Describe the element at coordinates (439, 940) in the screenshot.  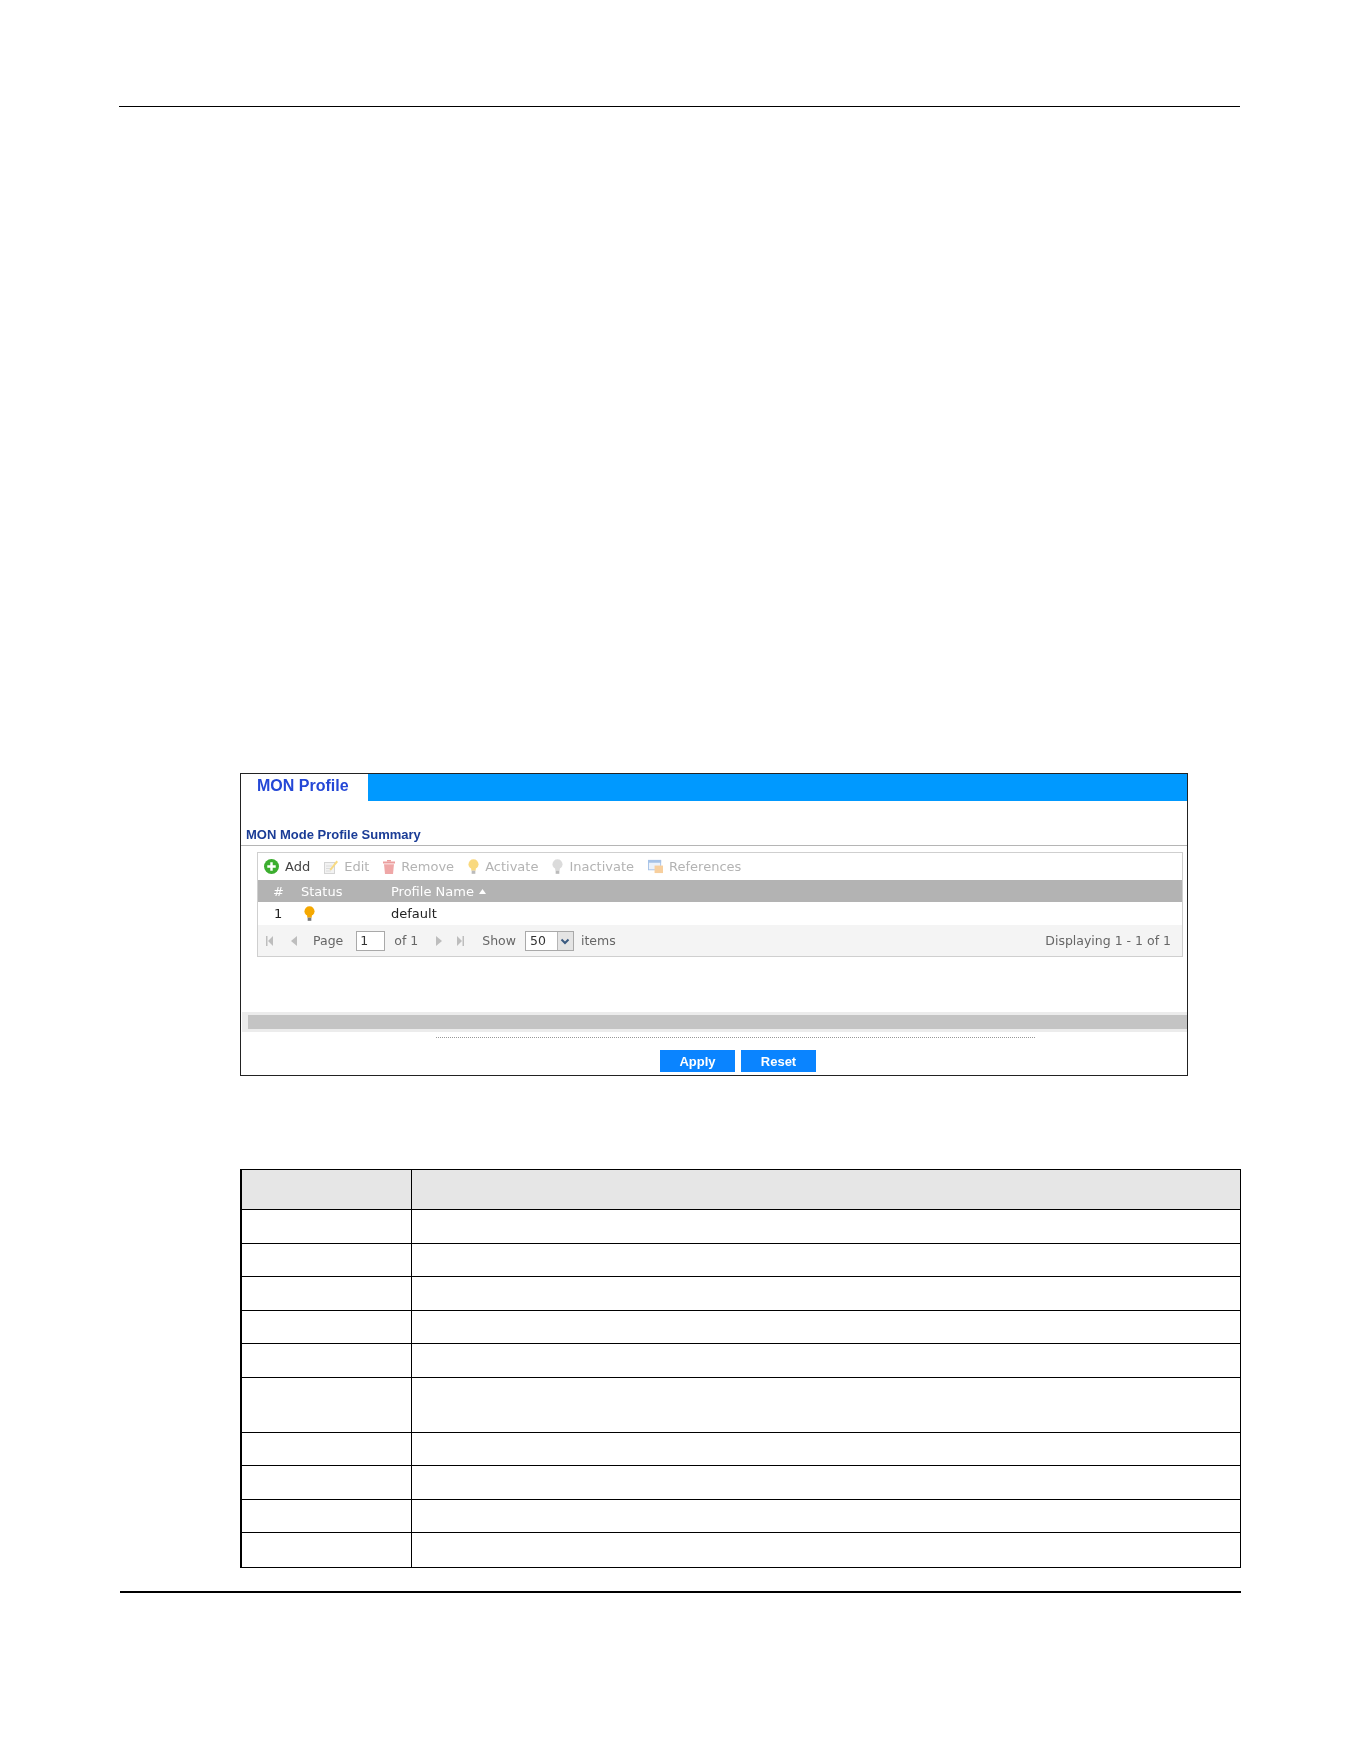
I see `next-page-icon` at that location.